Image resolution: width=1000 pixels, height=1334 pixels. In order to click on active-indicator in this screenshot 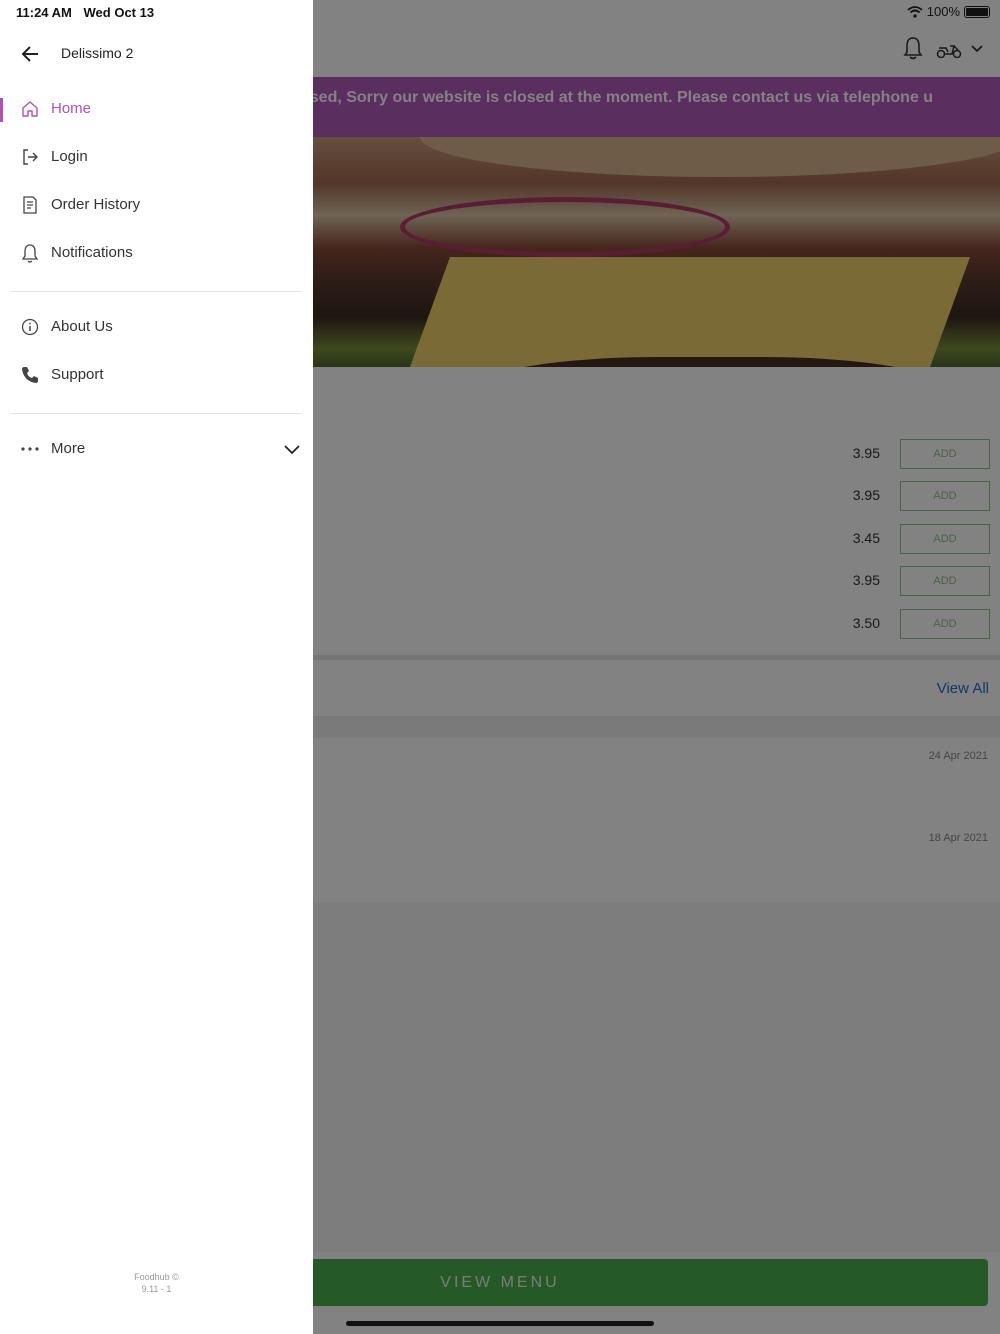, I will do `click(1, 110)`.